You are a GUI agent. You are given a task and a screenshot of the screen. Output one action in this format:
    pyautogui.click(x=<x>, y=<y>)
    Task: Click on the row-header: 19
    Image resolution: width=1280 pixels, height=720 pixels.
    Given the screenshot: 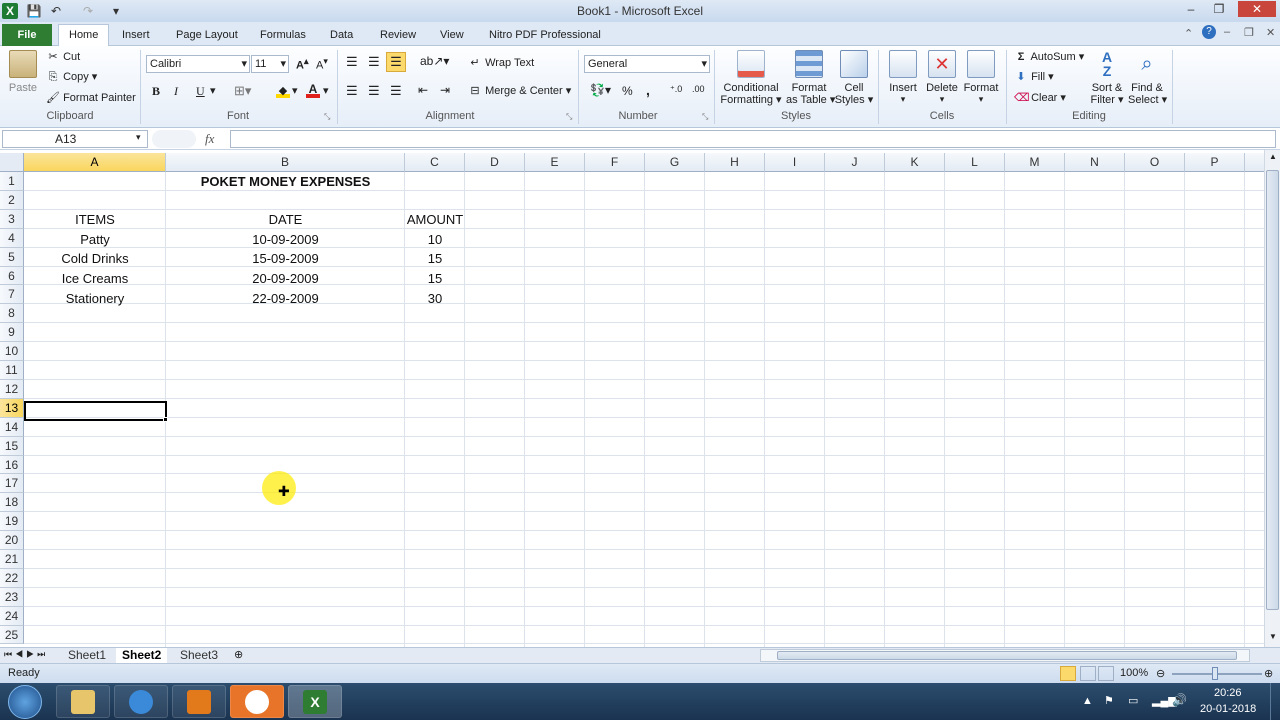 What is the action you would take?
    pyautogui.click(x=12, y=521)
    